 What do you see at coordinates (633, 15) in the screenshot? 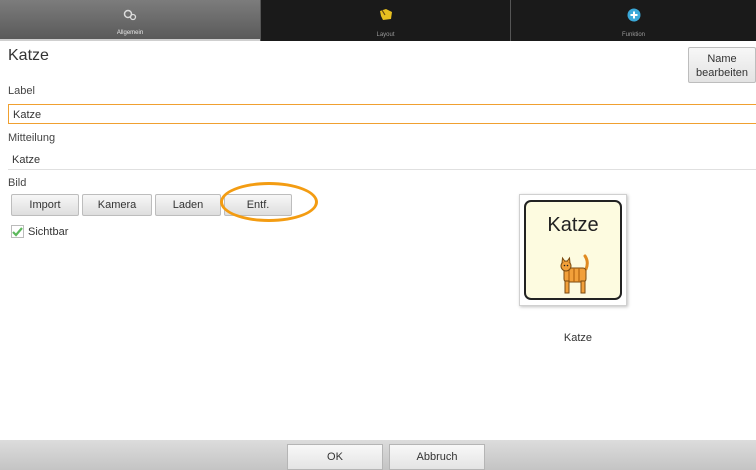
I see `plus-circle-icon` at bounding box center [633, 15].